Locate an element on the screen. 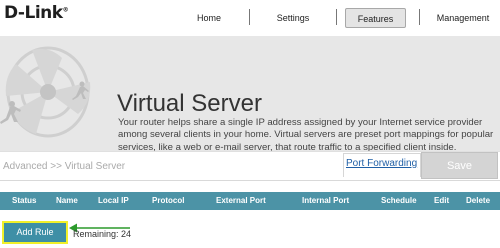 This screenshot has height=248, width=500. column-header-protocol: Protocol is located at coordinates (168, 200).